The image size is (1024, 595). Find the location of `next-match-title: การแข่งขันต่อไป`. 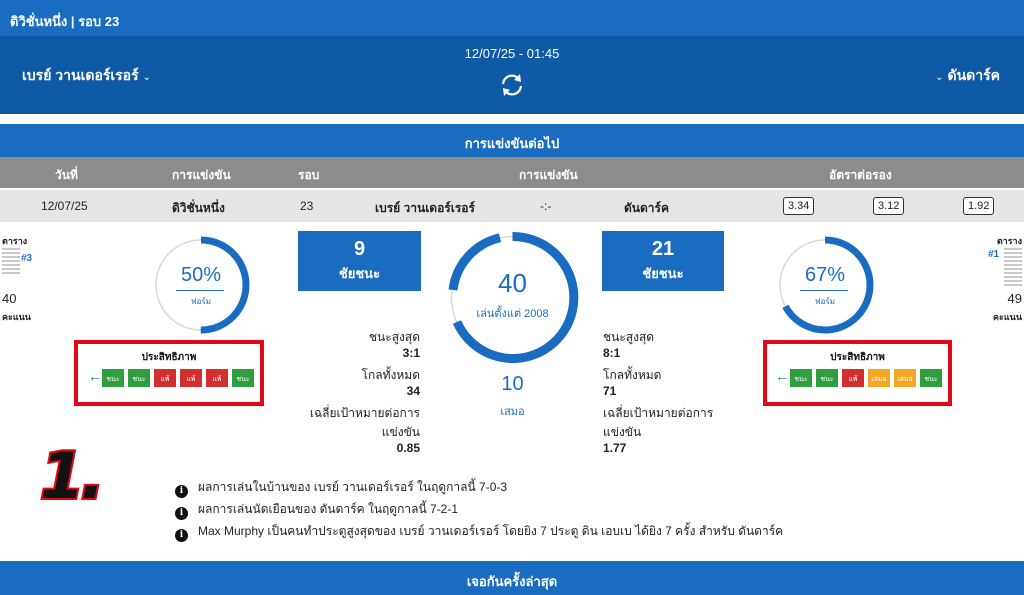

next-match-title: การแข่งขันต่อไป is located at coordinates (512, 140).